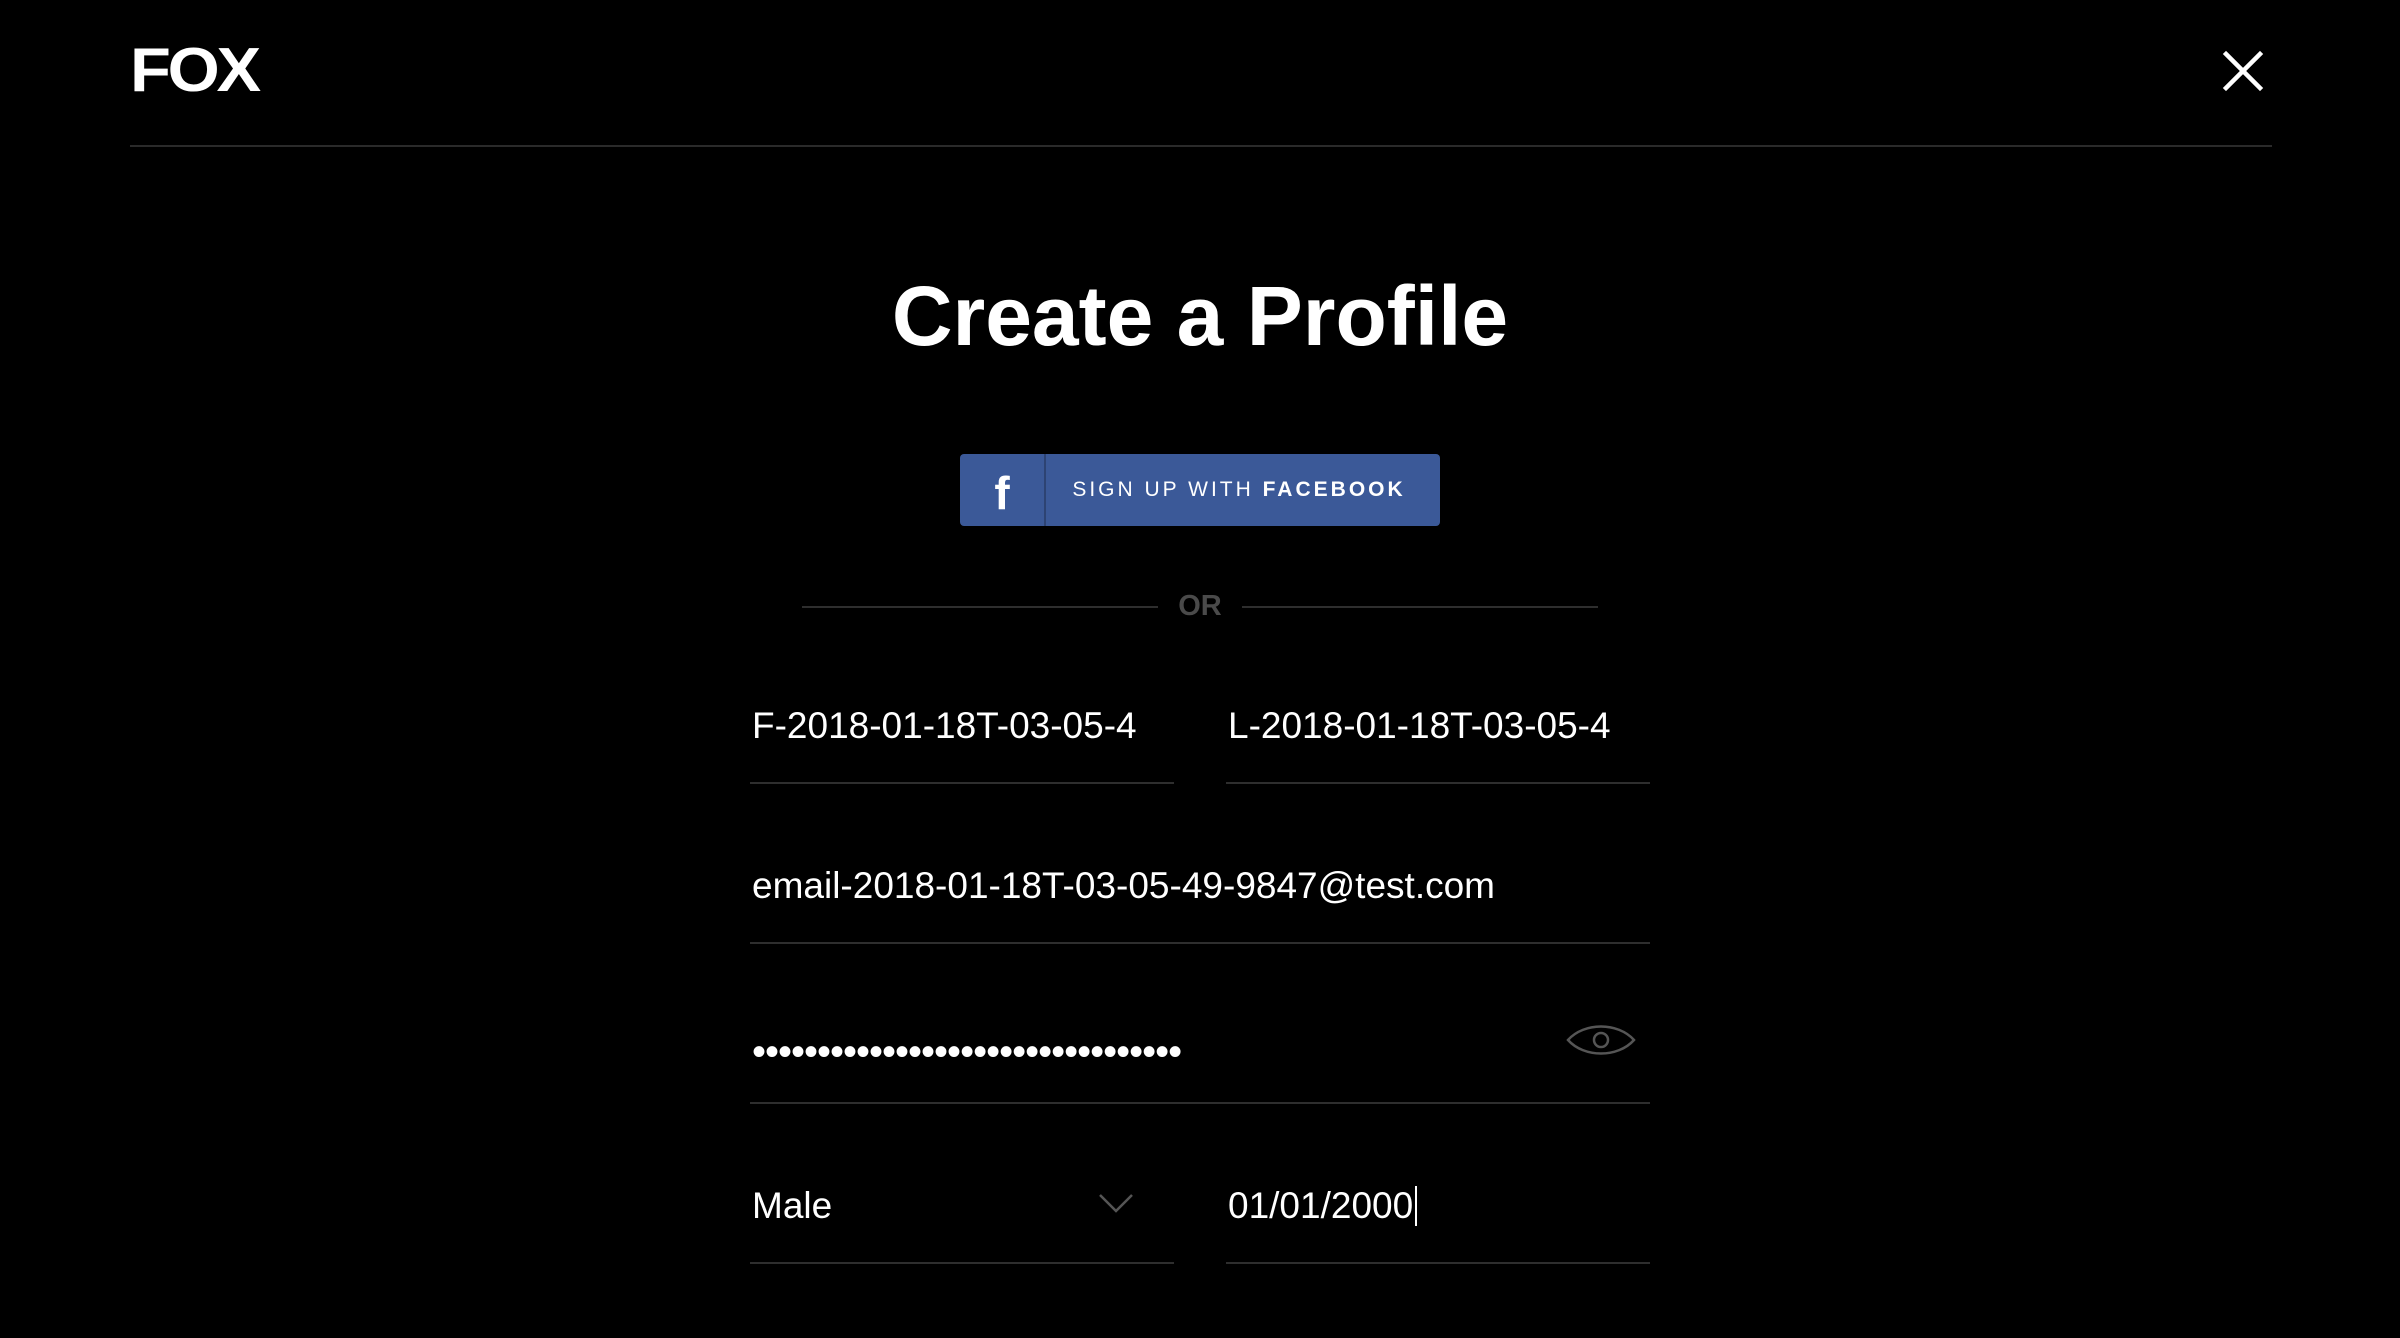 The width and height of the screenshot is (2400, 1338). Describe the element at coordinates (967, 1052) in the screenshot. I see `password-value: •••••••••••••••••••••••••••••••••` at that location.